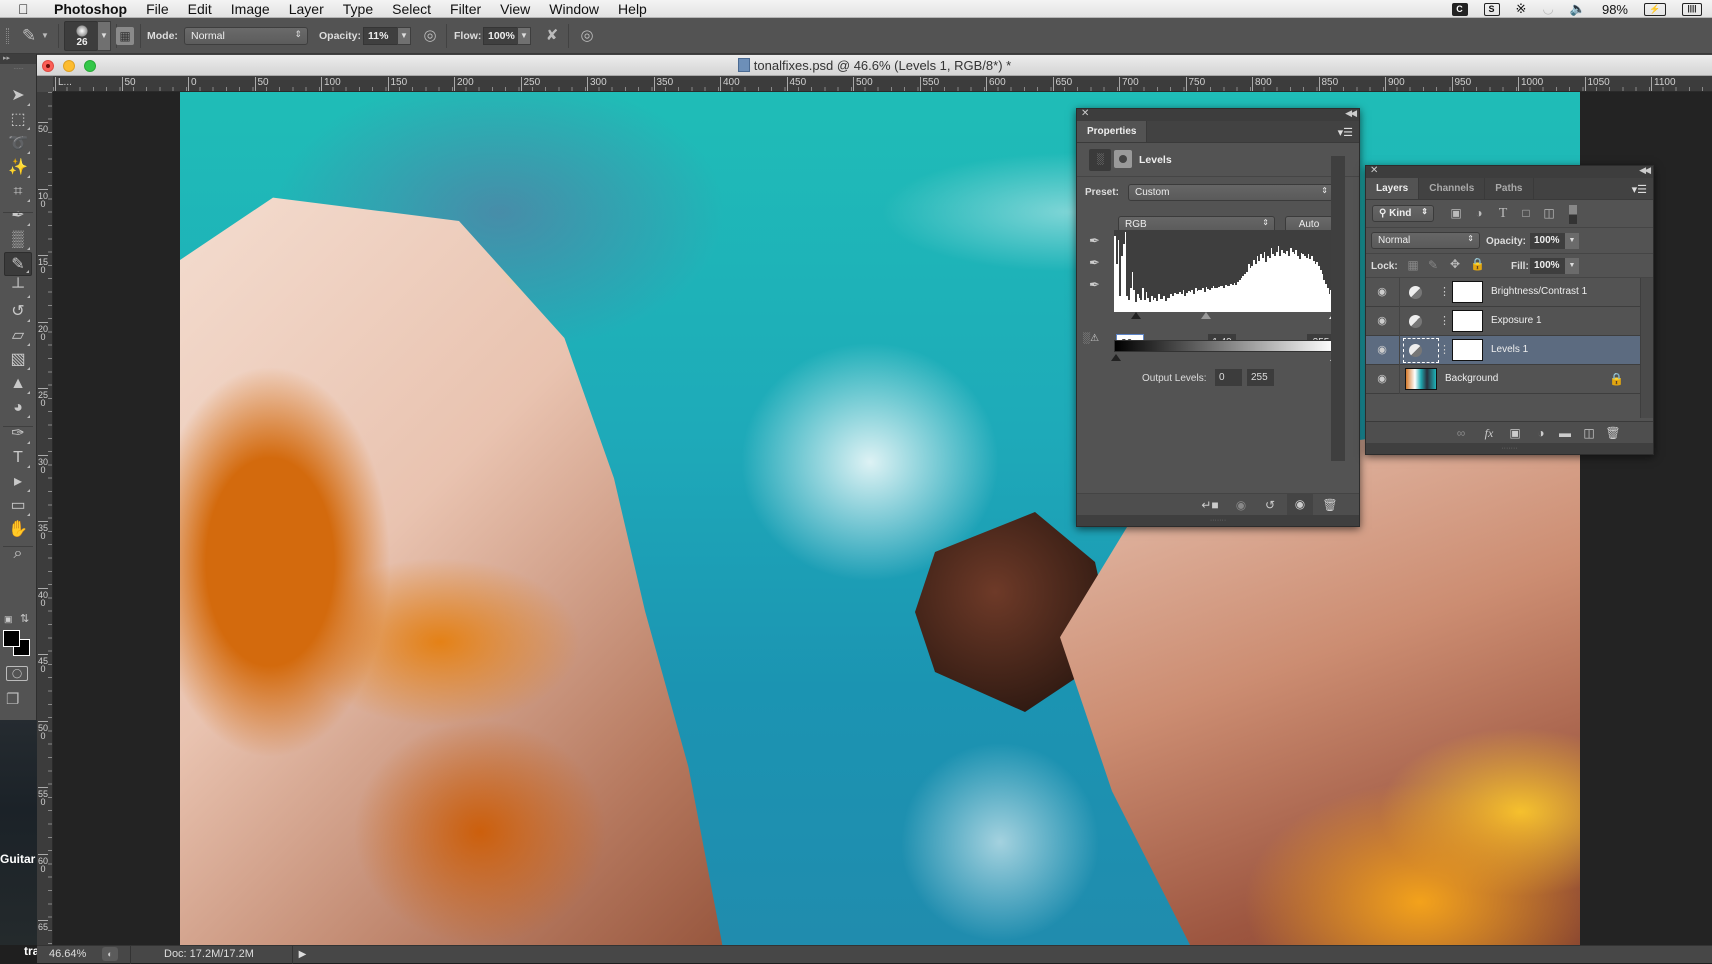 This screenshot has width=1712, height=964. Describe the element at coordinates (18, 192) in the screenshot. I see `crop-tool: ⌗` at that location.